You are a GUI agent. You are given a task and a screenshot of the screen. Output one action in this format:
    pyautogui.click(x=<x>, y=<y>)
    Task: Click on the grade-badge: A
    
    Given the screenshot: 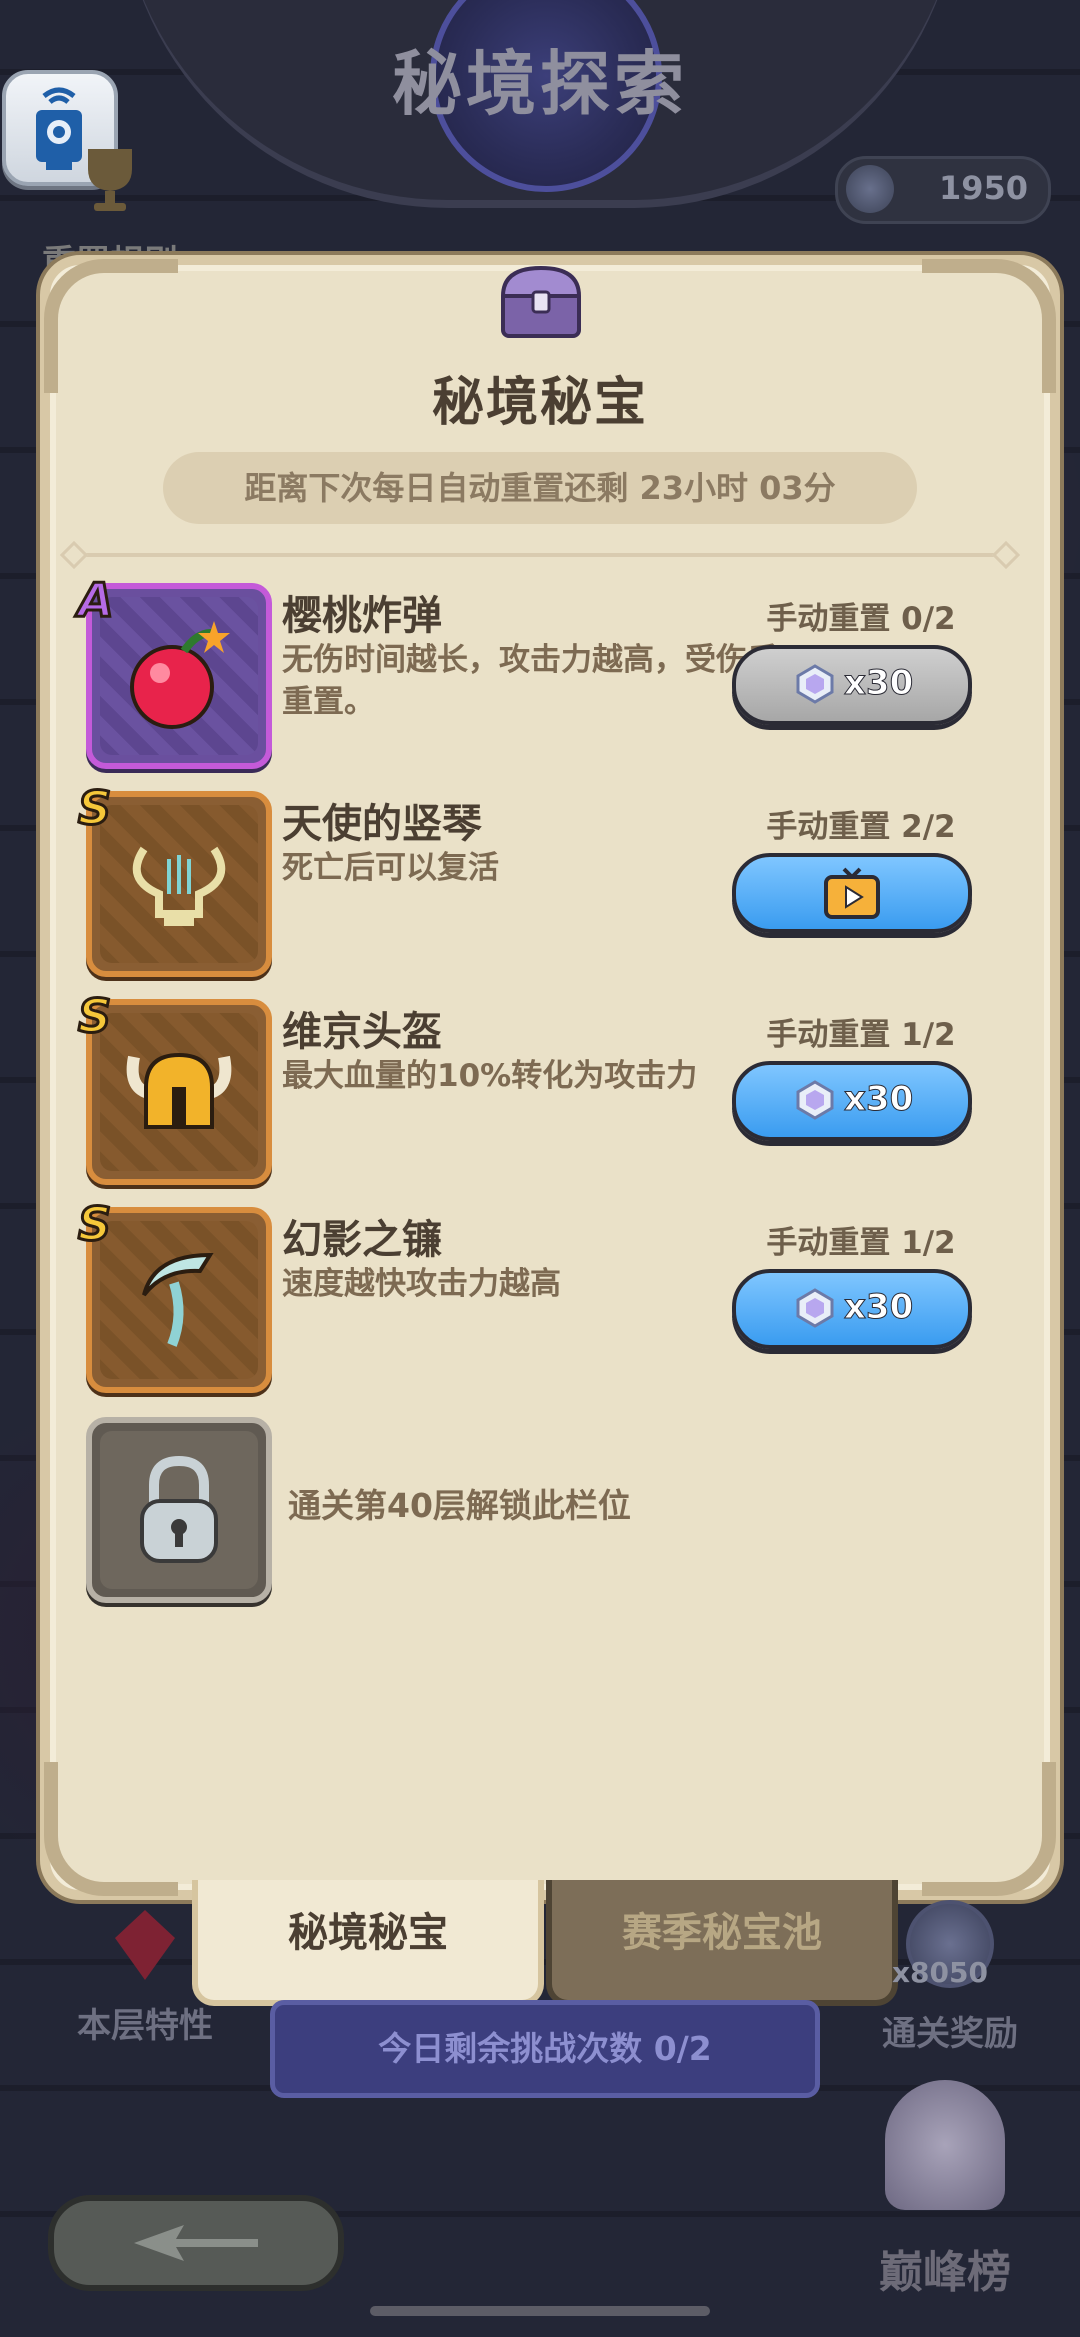 What is the action you would take?
    pyautogui.click(x=96, y=600)
    